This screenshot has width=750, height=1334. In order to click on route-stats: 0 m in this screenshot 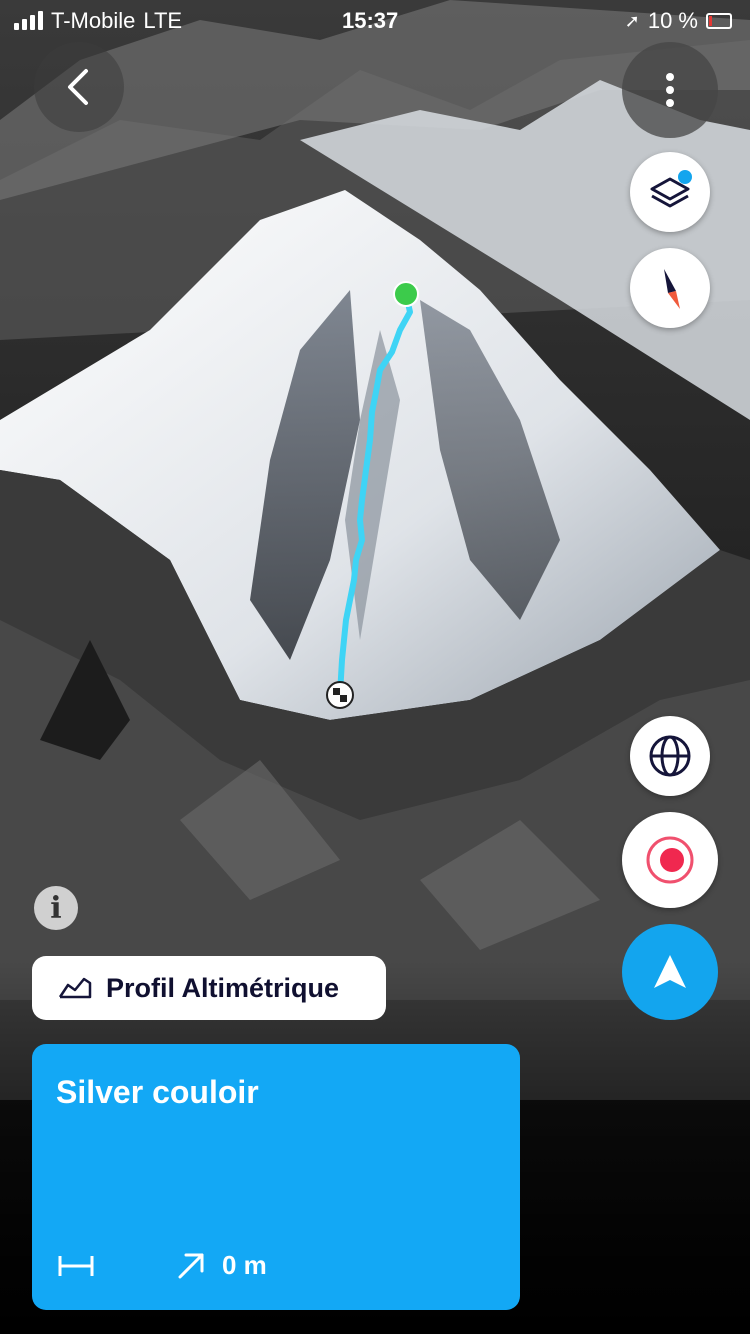, I will do `click(161, 1265)`.